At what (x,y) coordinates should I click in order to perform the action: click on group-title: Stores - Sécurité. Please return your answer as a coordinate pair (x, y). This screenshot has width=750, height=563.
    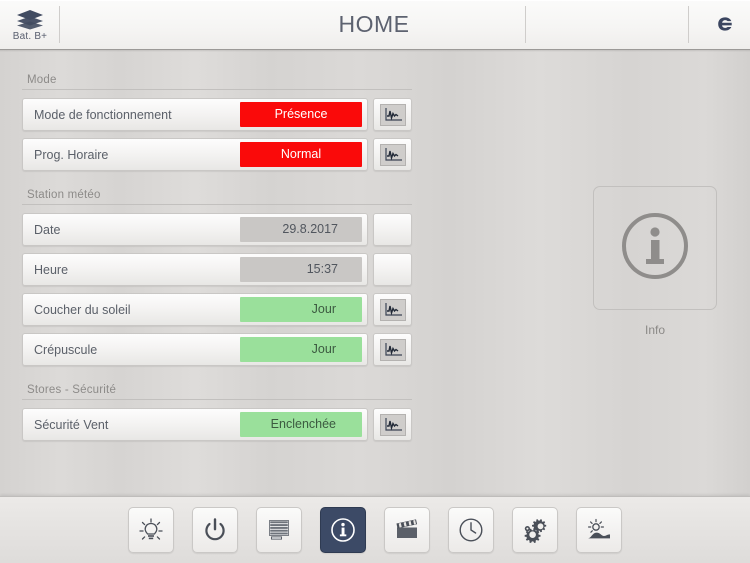
    Looking at the image, I should click on (217, 392).